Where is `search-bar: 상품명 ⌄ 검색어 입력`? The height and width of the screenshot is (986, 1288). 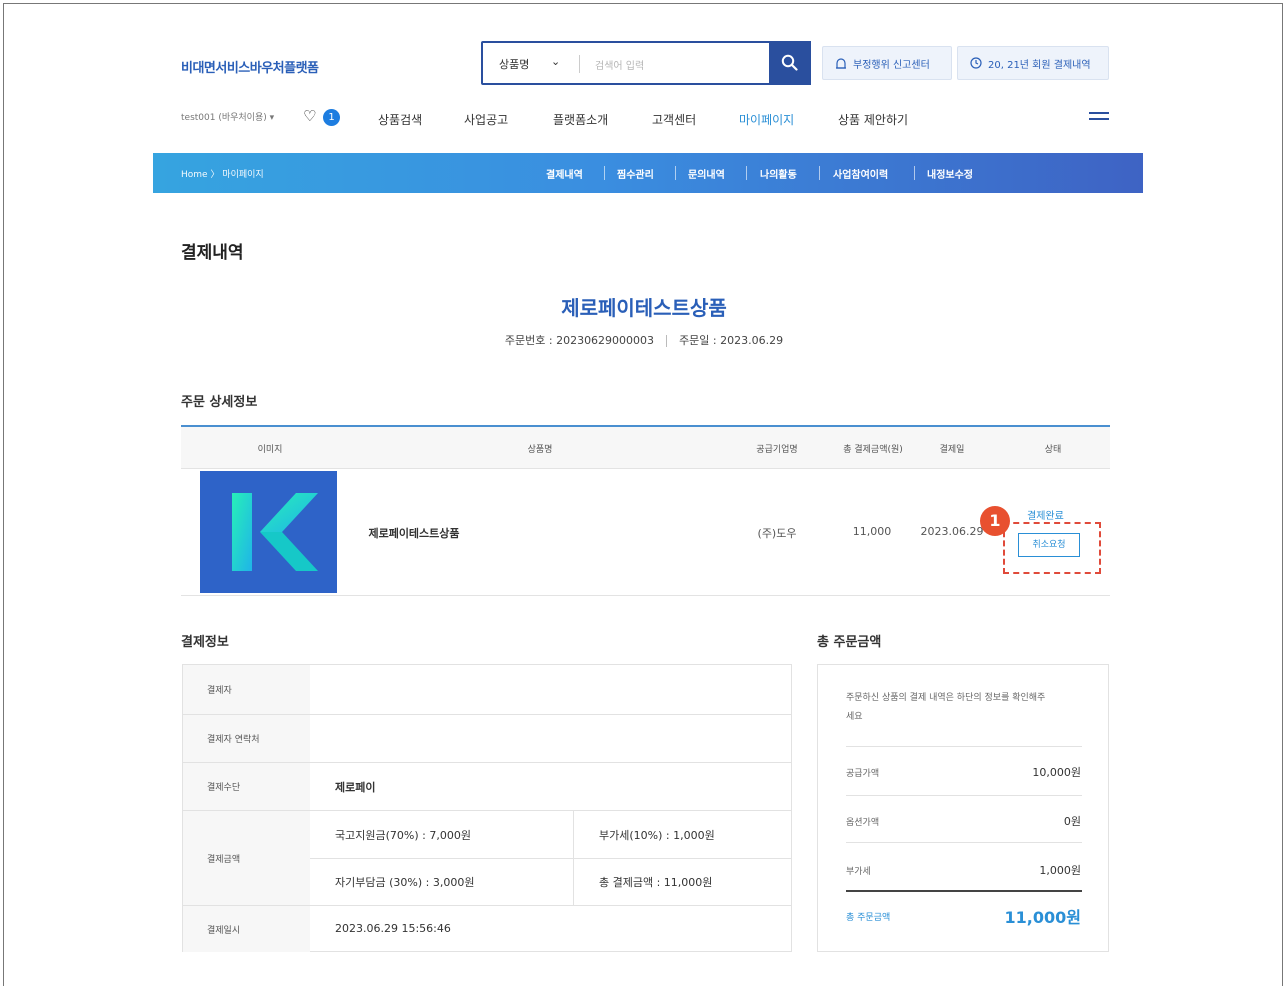 search-bar: 상품명 ⌄ 검색어 입력 is located at coordinates (646, 63).